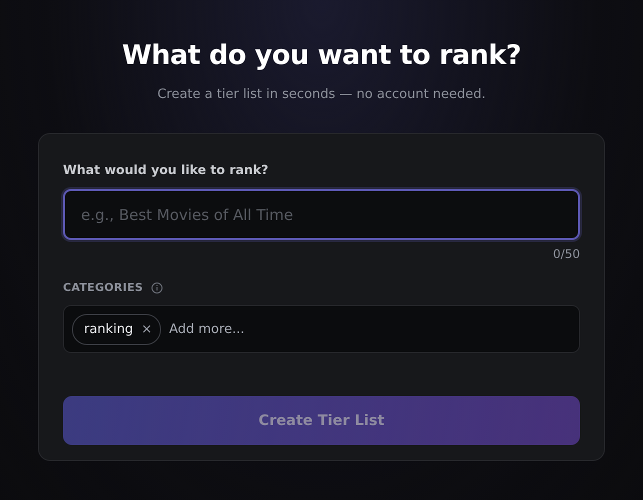 The height and width of the screenshot is (500, 643). What do you see at coordinates (321, 56) in the screenshot?
I see `page-title: What do you want to rank?` at bounding box center [321, 56].